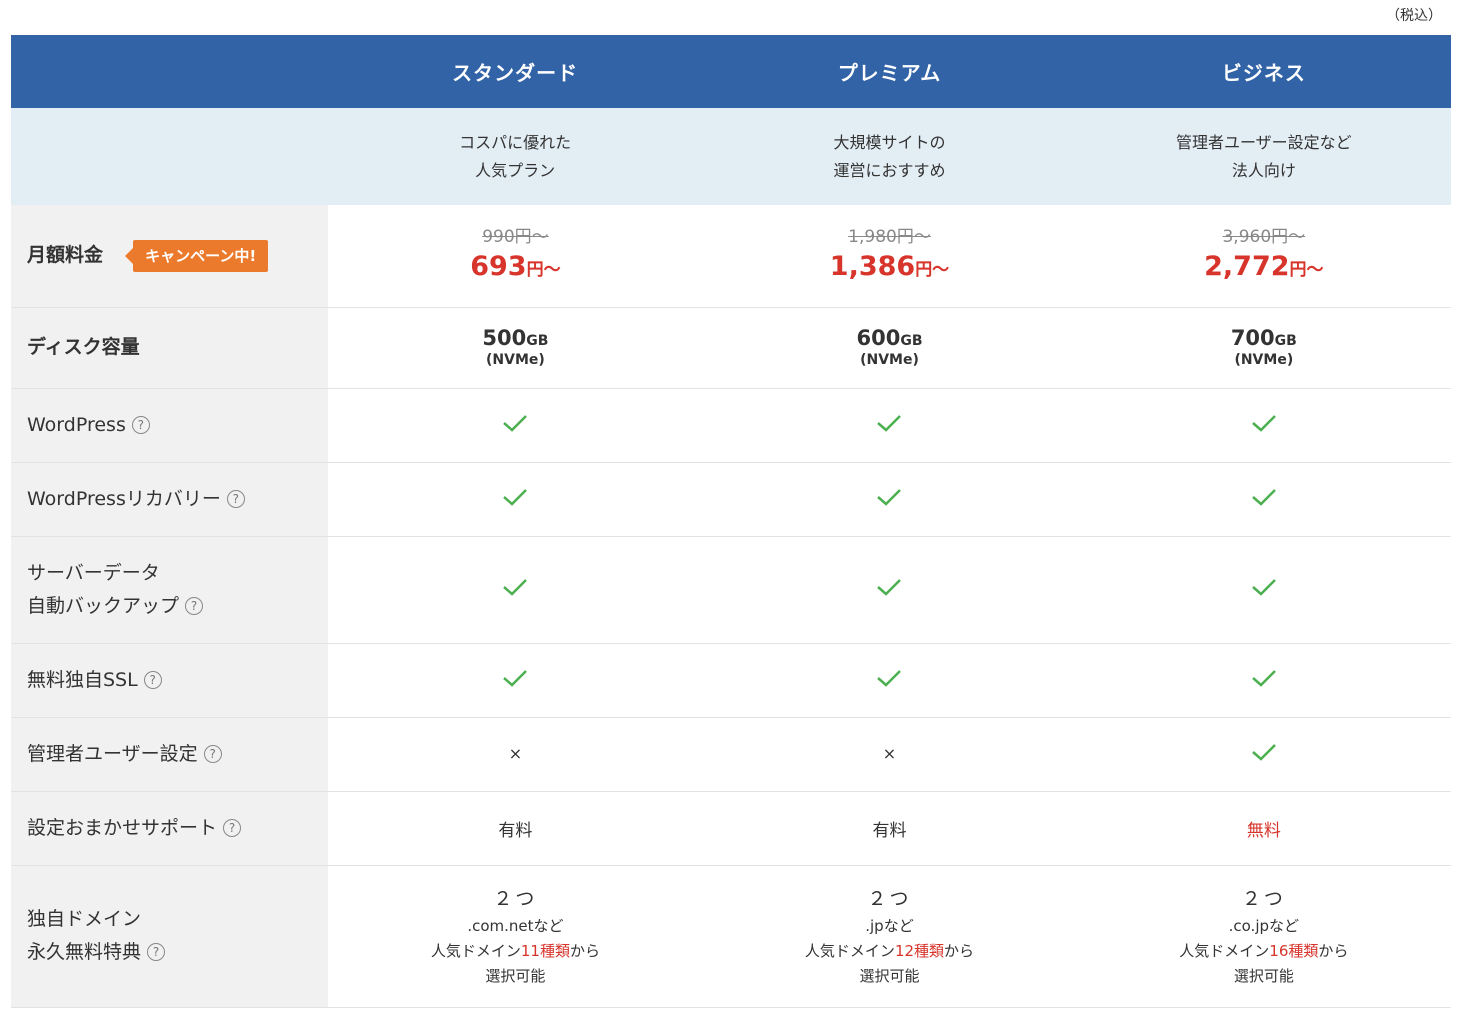 The image size is (1464, 1022). Describe the element at coordinates (169, 156) in the screenshot. I see `desc-empty-cell` at that location.